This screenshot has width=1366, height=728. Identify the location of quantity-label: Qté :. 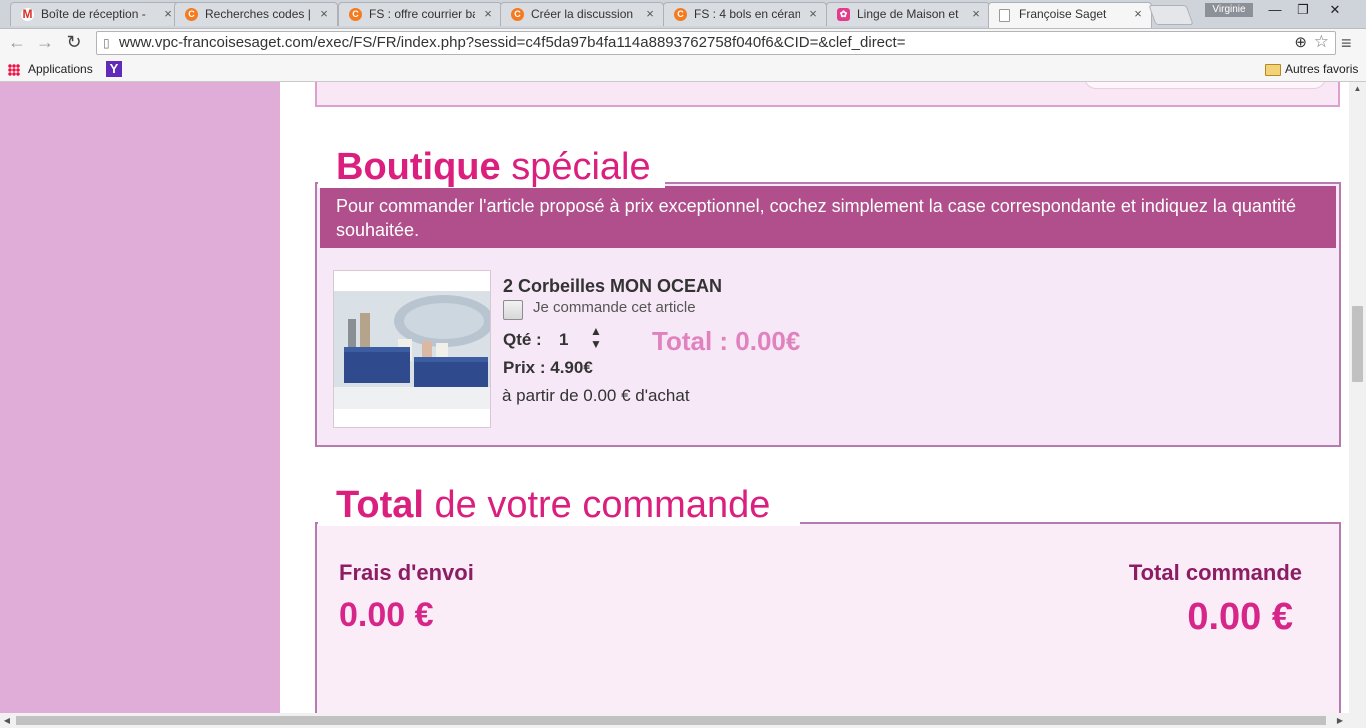
(522, 339).